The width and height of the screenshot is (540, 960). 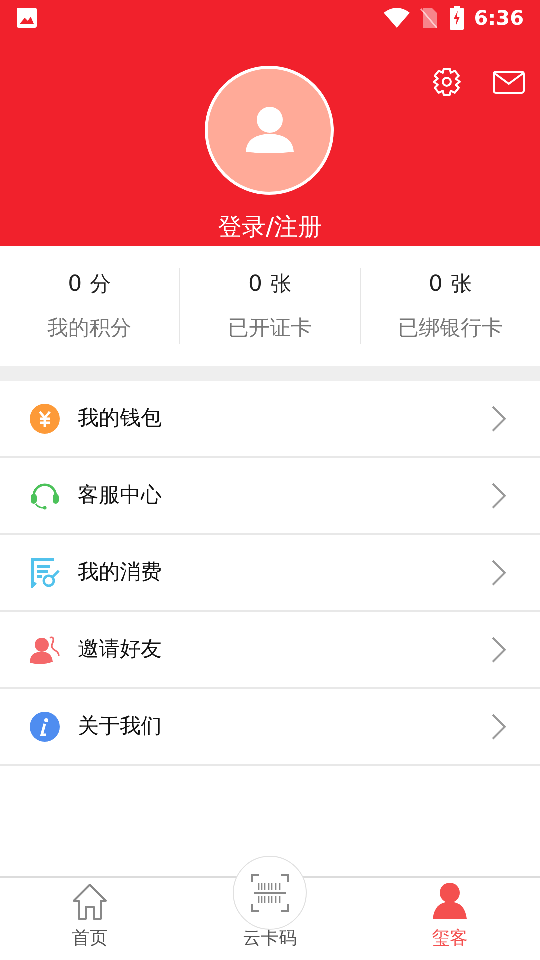 I want to click on person-icon, so click(x=450, y=902).